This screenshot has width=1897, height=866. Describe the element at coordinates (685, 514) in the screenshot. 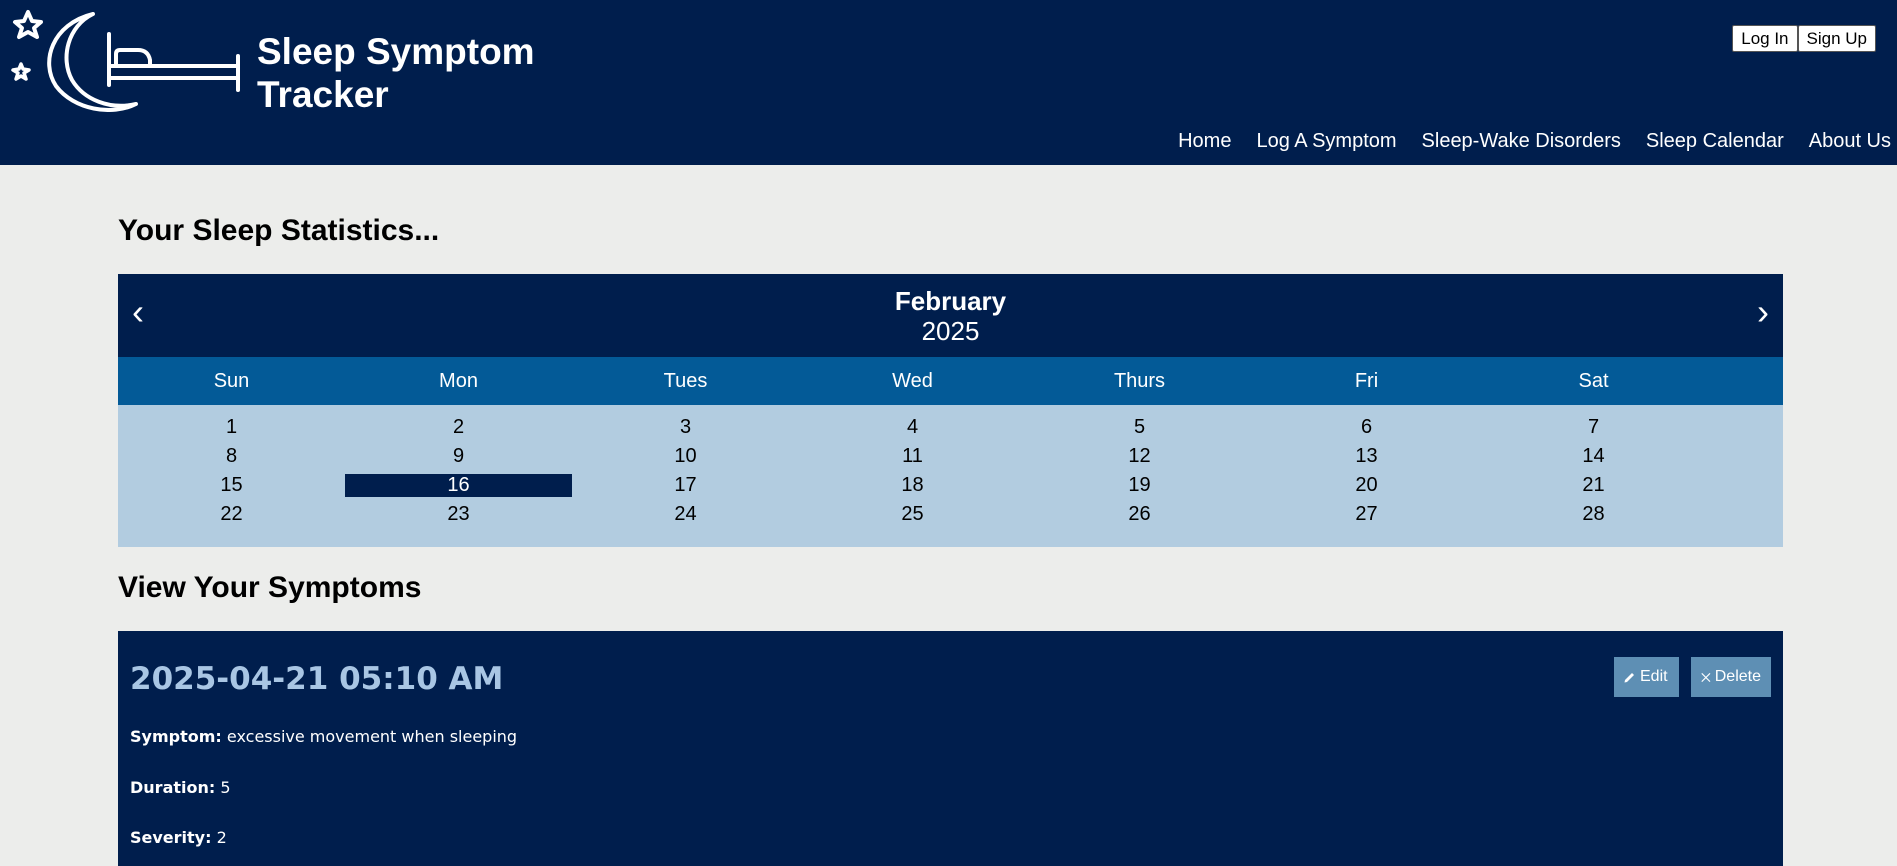

I see `calendar-day: 24` at that location.